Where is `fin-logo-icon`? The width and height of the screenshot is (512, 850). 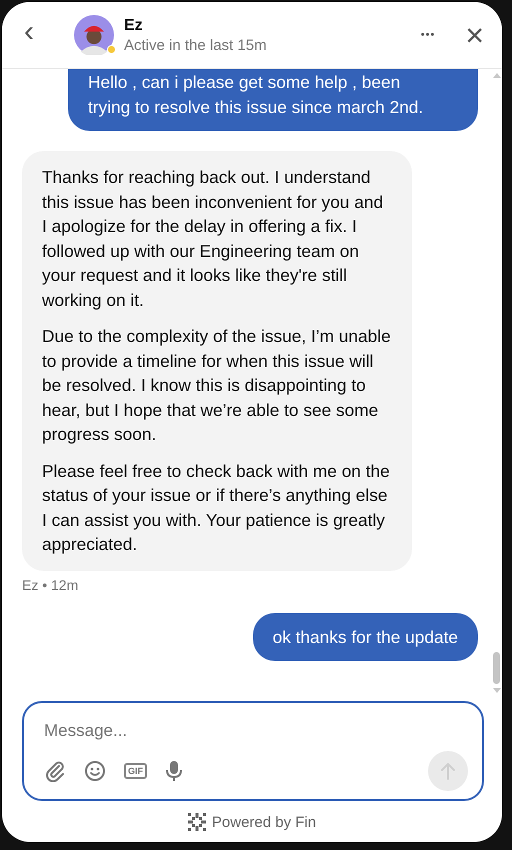
fin-logo-icon is located at coordinates (197, 822).